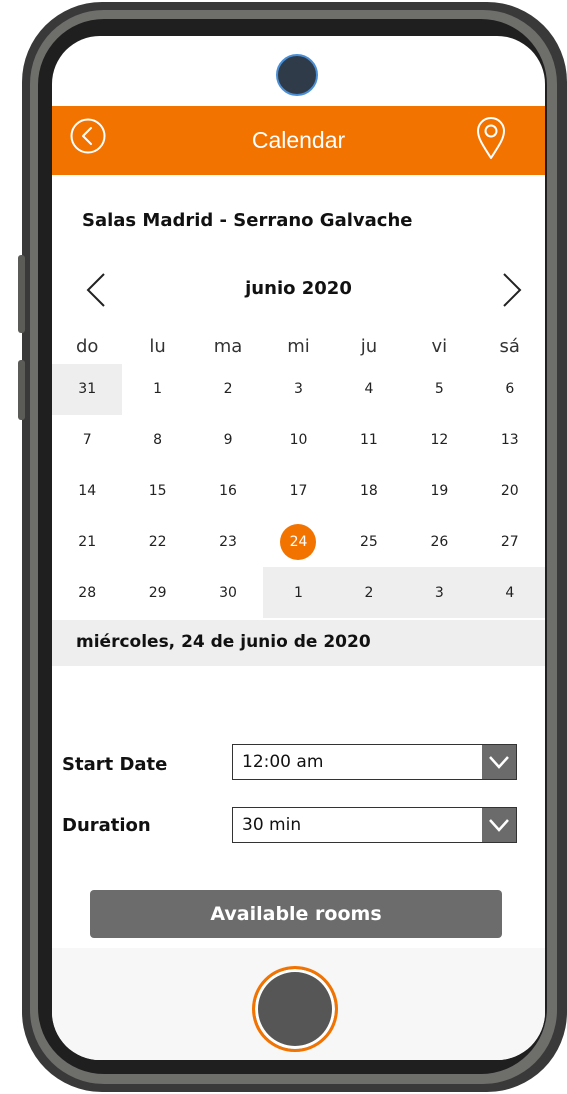  I want to click on calendar-day-number: 19, so click(439, 490).